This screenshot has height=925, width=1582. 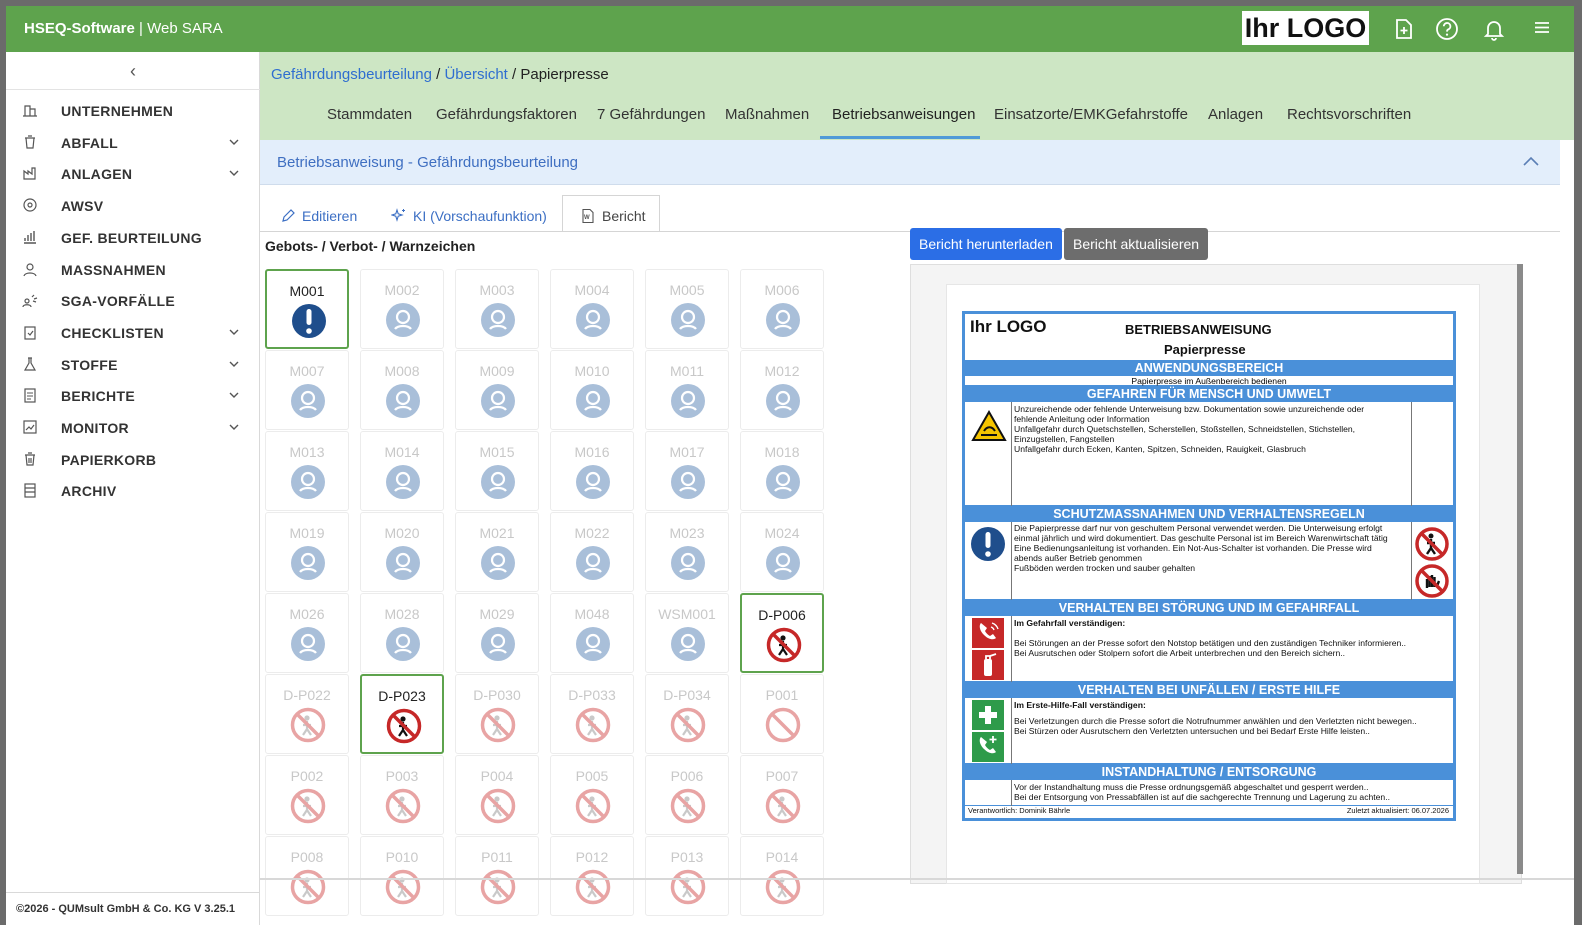 What do you see at coordinates (592, 309) in the screenshot?
I see `sign-tile-m004: M004` at bounding box center [592, 309].